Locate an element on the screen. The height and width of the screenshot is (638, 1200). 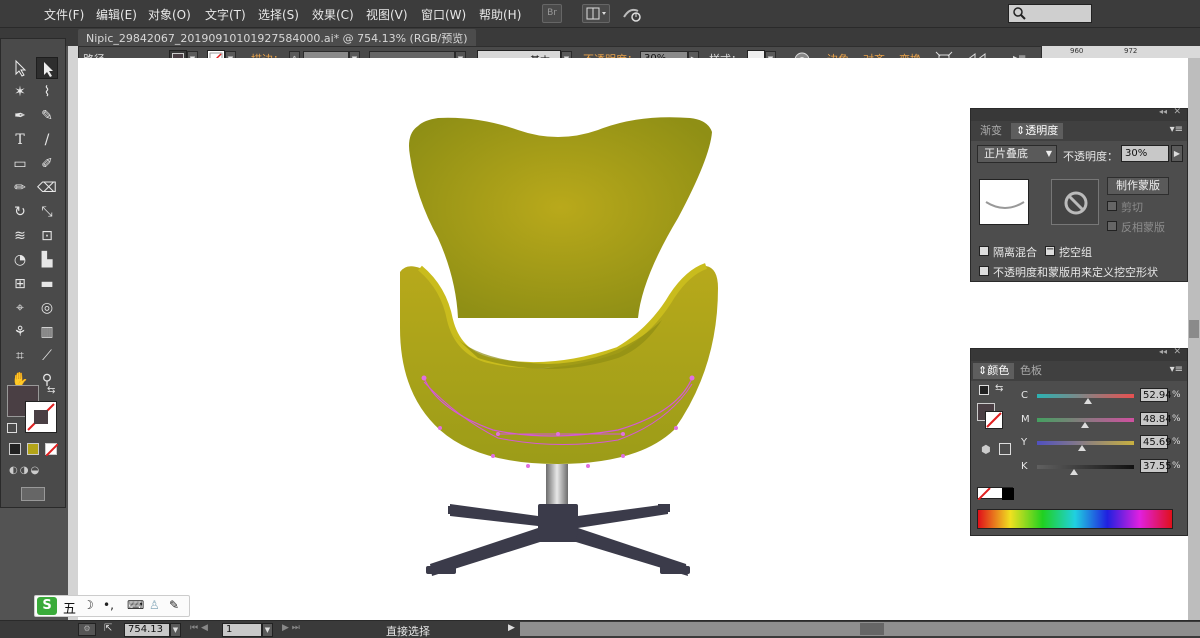
tab-gradient: 渐变 is located at coordinates (991, 131).